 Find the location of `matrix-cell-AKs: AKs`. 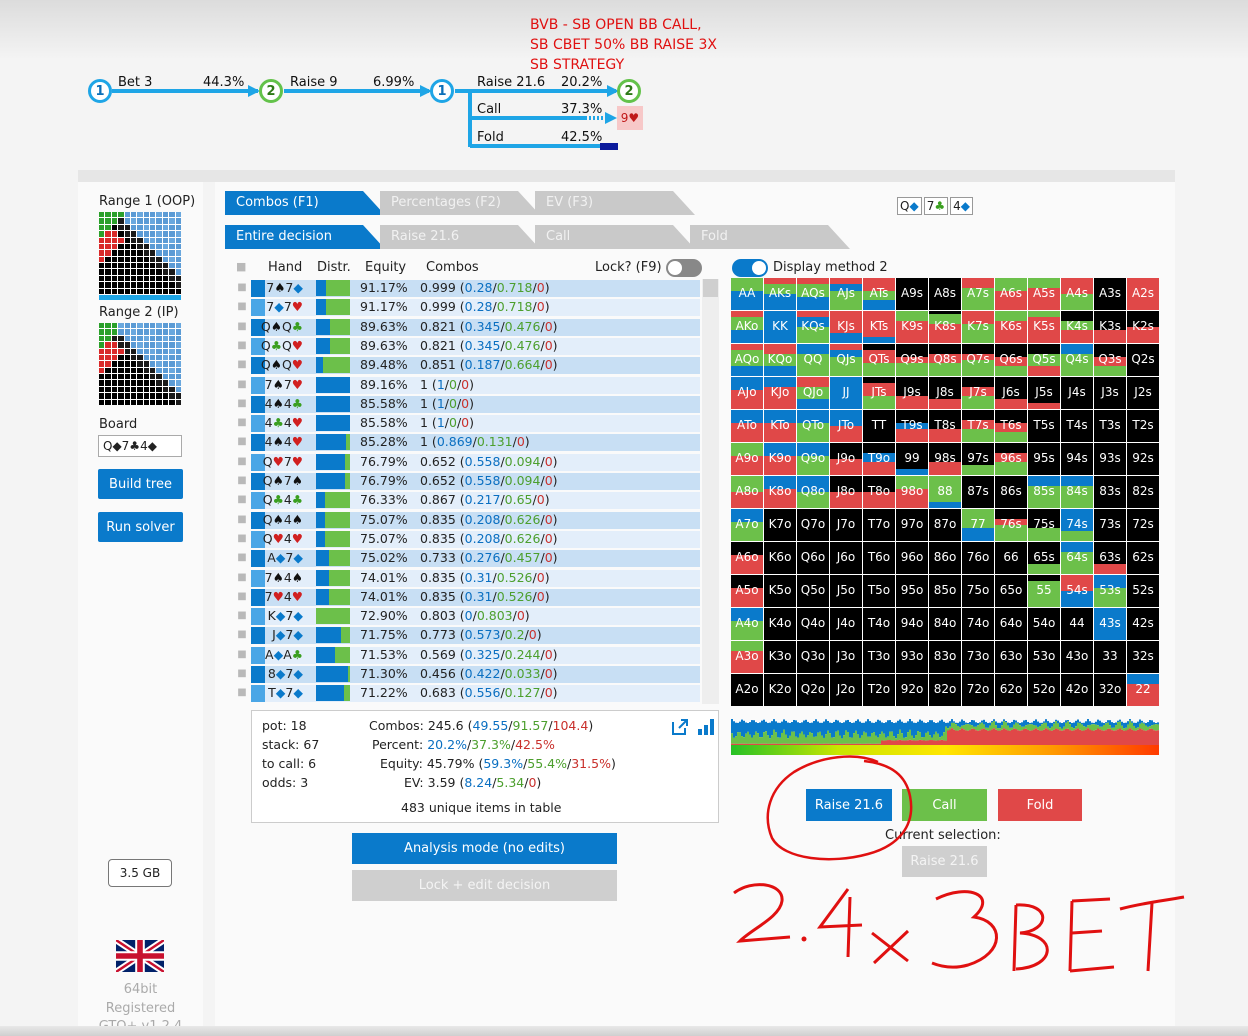

matrix-cell-AKs: AKs is located at coordinates (780, 294).